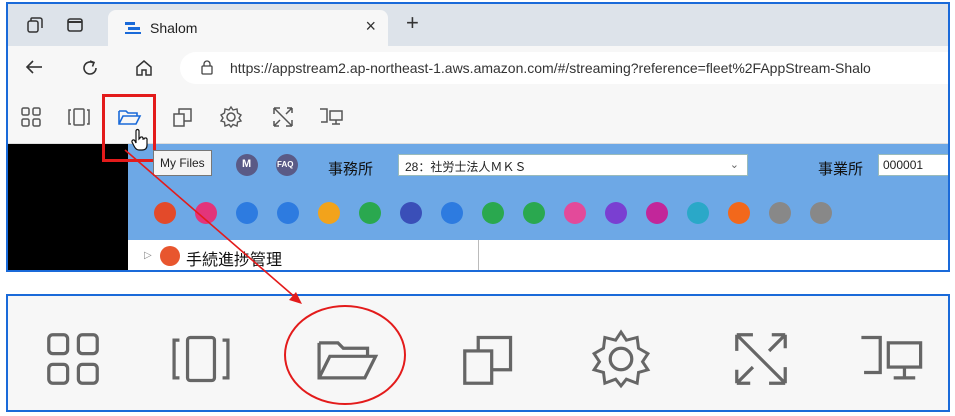 The image size is (955, 416). I want to click on faq-label: FAQ, so click(285, 164).